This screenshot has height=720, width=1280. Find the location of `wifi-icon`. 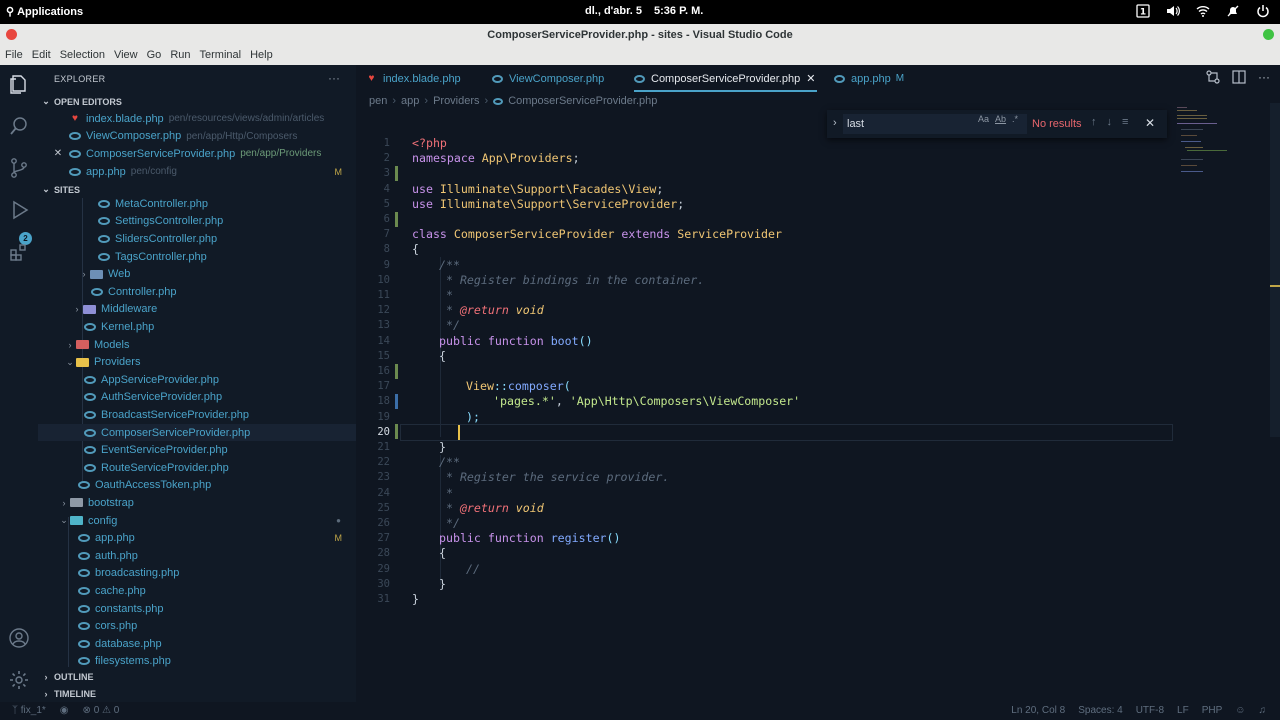

wifi-icon is located at coordinates (1203, 11).